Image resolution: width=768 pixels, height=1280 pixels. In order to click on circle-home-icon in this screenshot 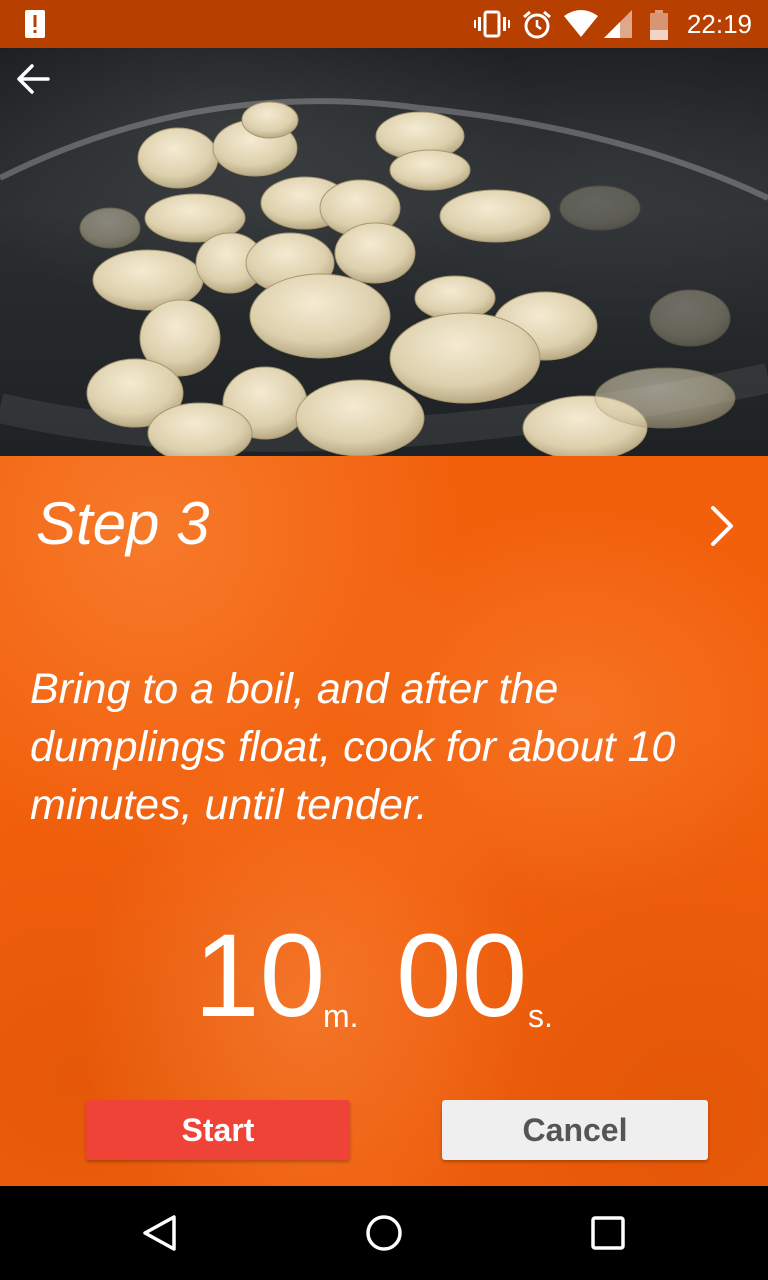, I will do `click(384, 1233)`.